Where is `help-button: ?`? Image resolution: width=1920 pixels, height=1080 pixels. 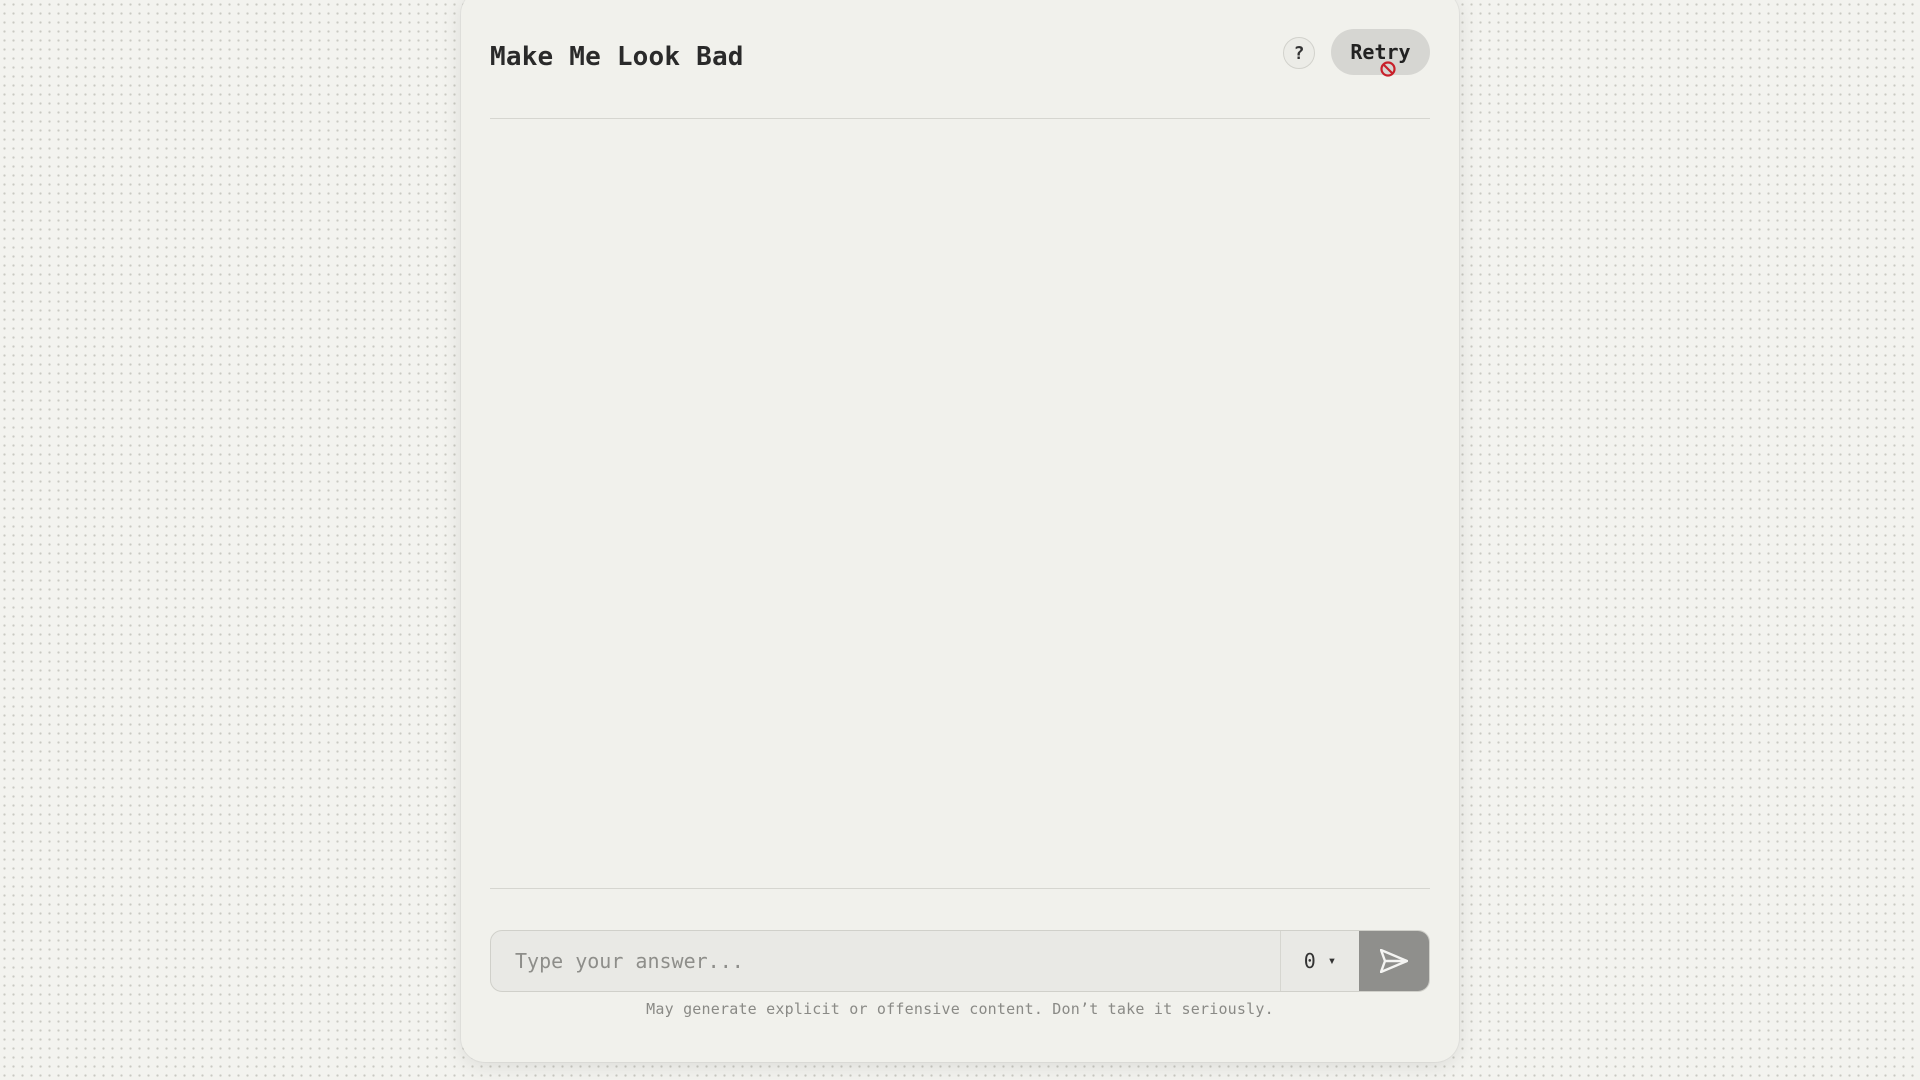
help-button: ? is located at coordinates (1299, 53).